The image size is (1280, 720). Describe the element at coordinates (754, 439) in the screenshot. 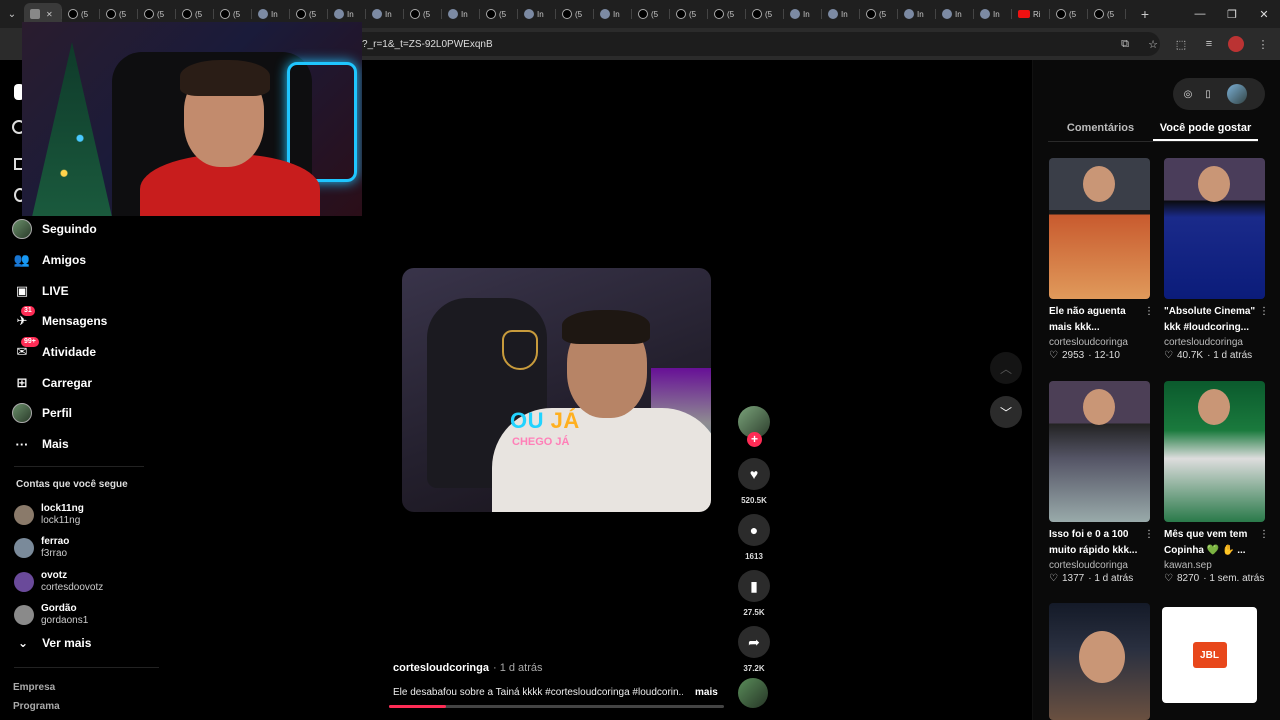

I see `follow-plus-icon: +` at that location.